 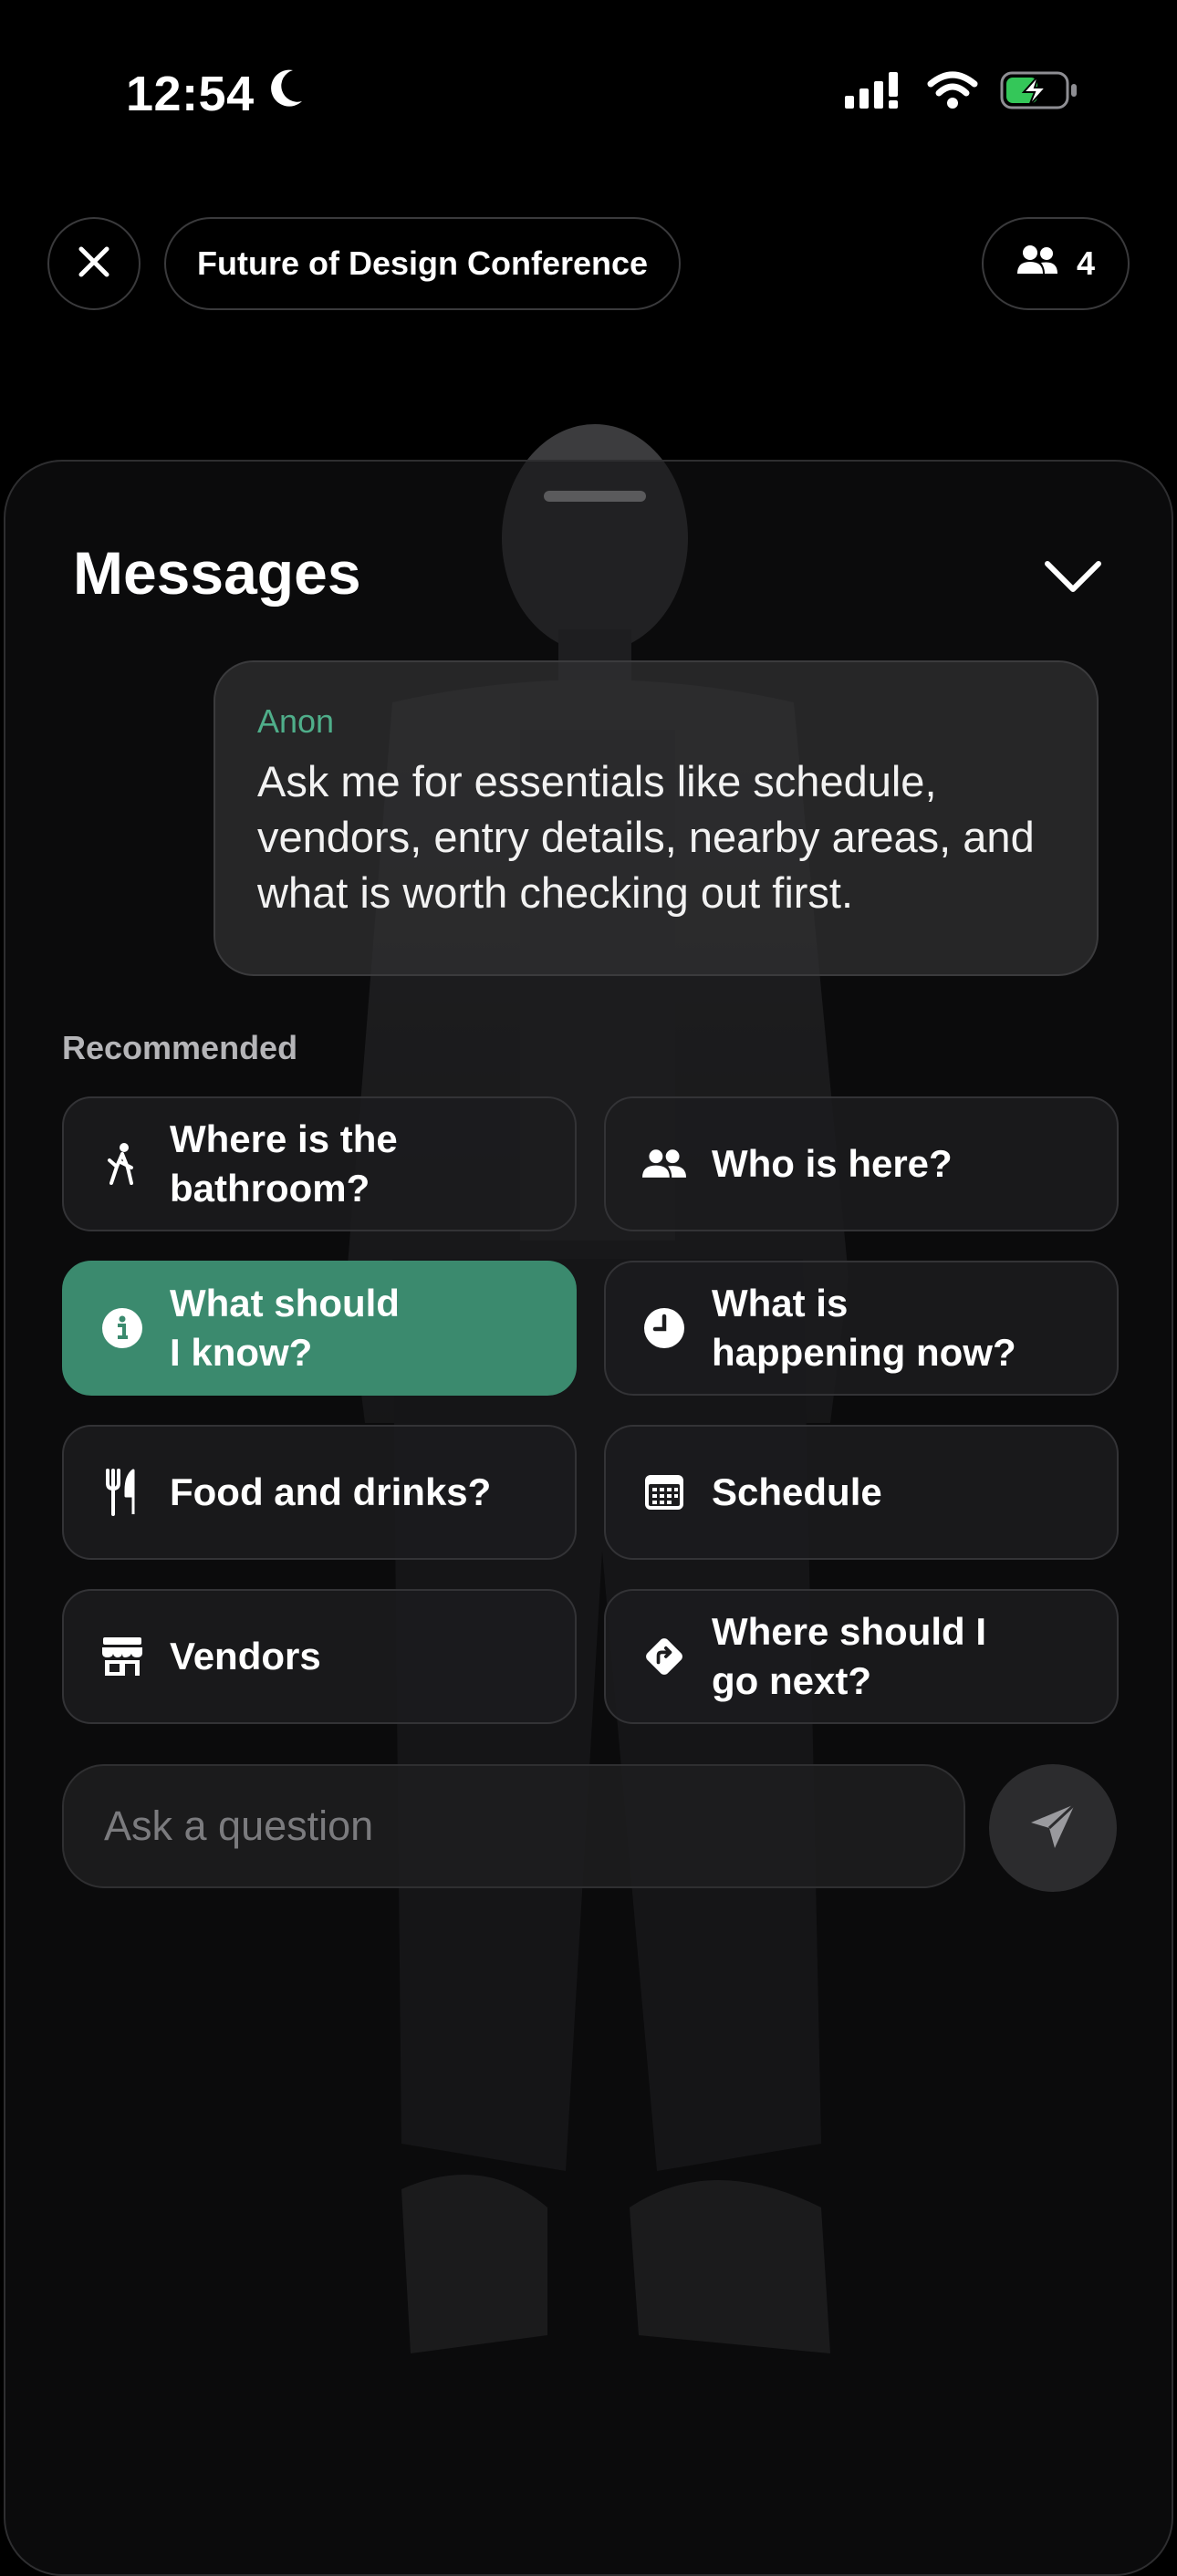 I want to click on send-button, so click(x=1053, y=1828).